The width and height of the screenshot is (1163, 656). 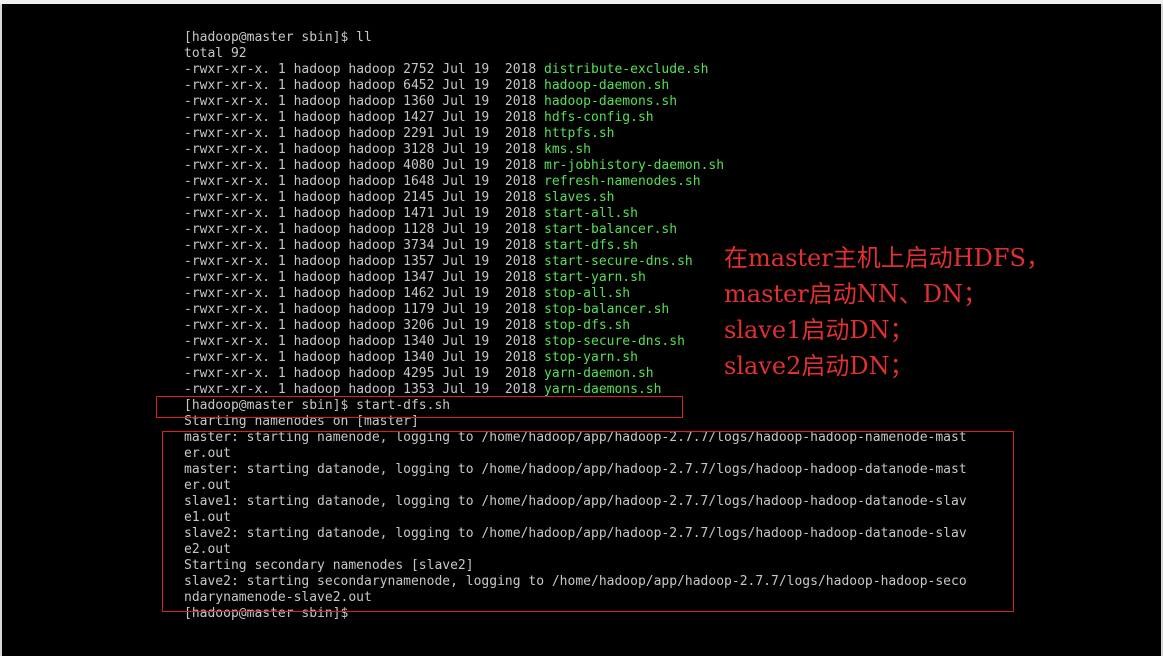 I want to click on file-meta: 1 hadoop hadoop 2752 Jul 19 2018, so click(x=407, y=69).